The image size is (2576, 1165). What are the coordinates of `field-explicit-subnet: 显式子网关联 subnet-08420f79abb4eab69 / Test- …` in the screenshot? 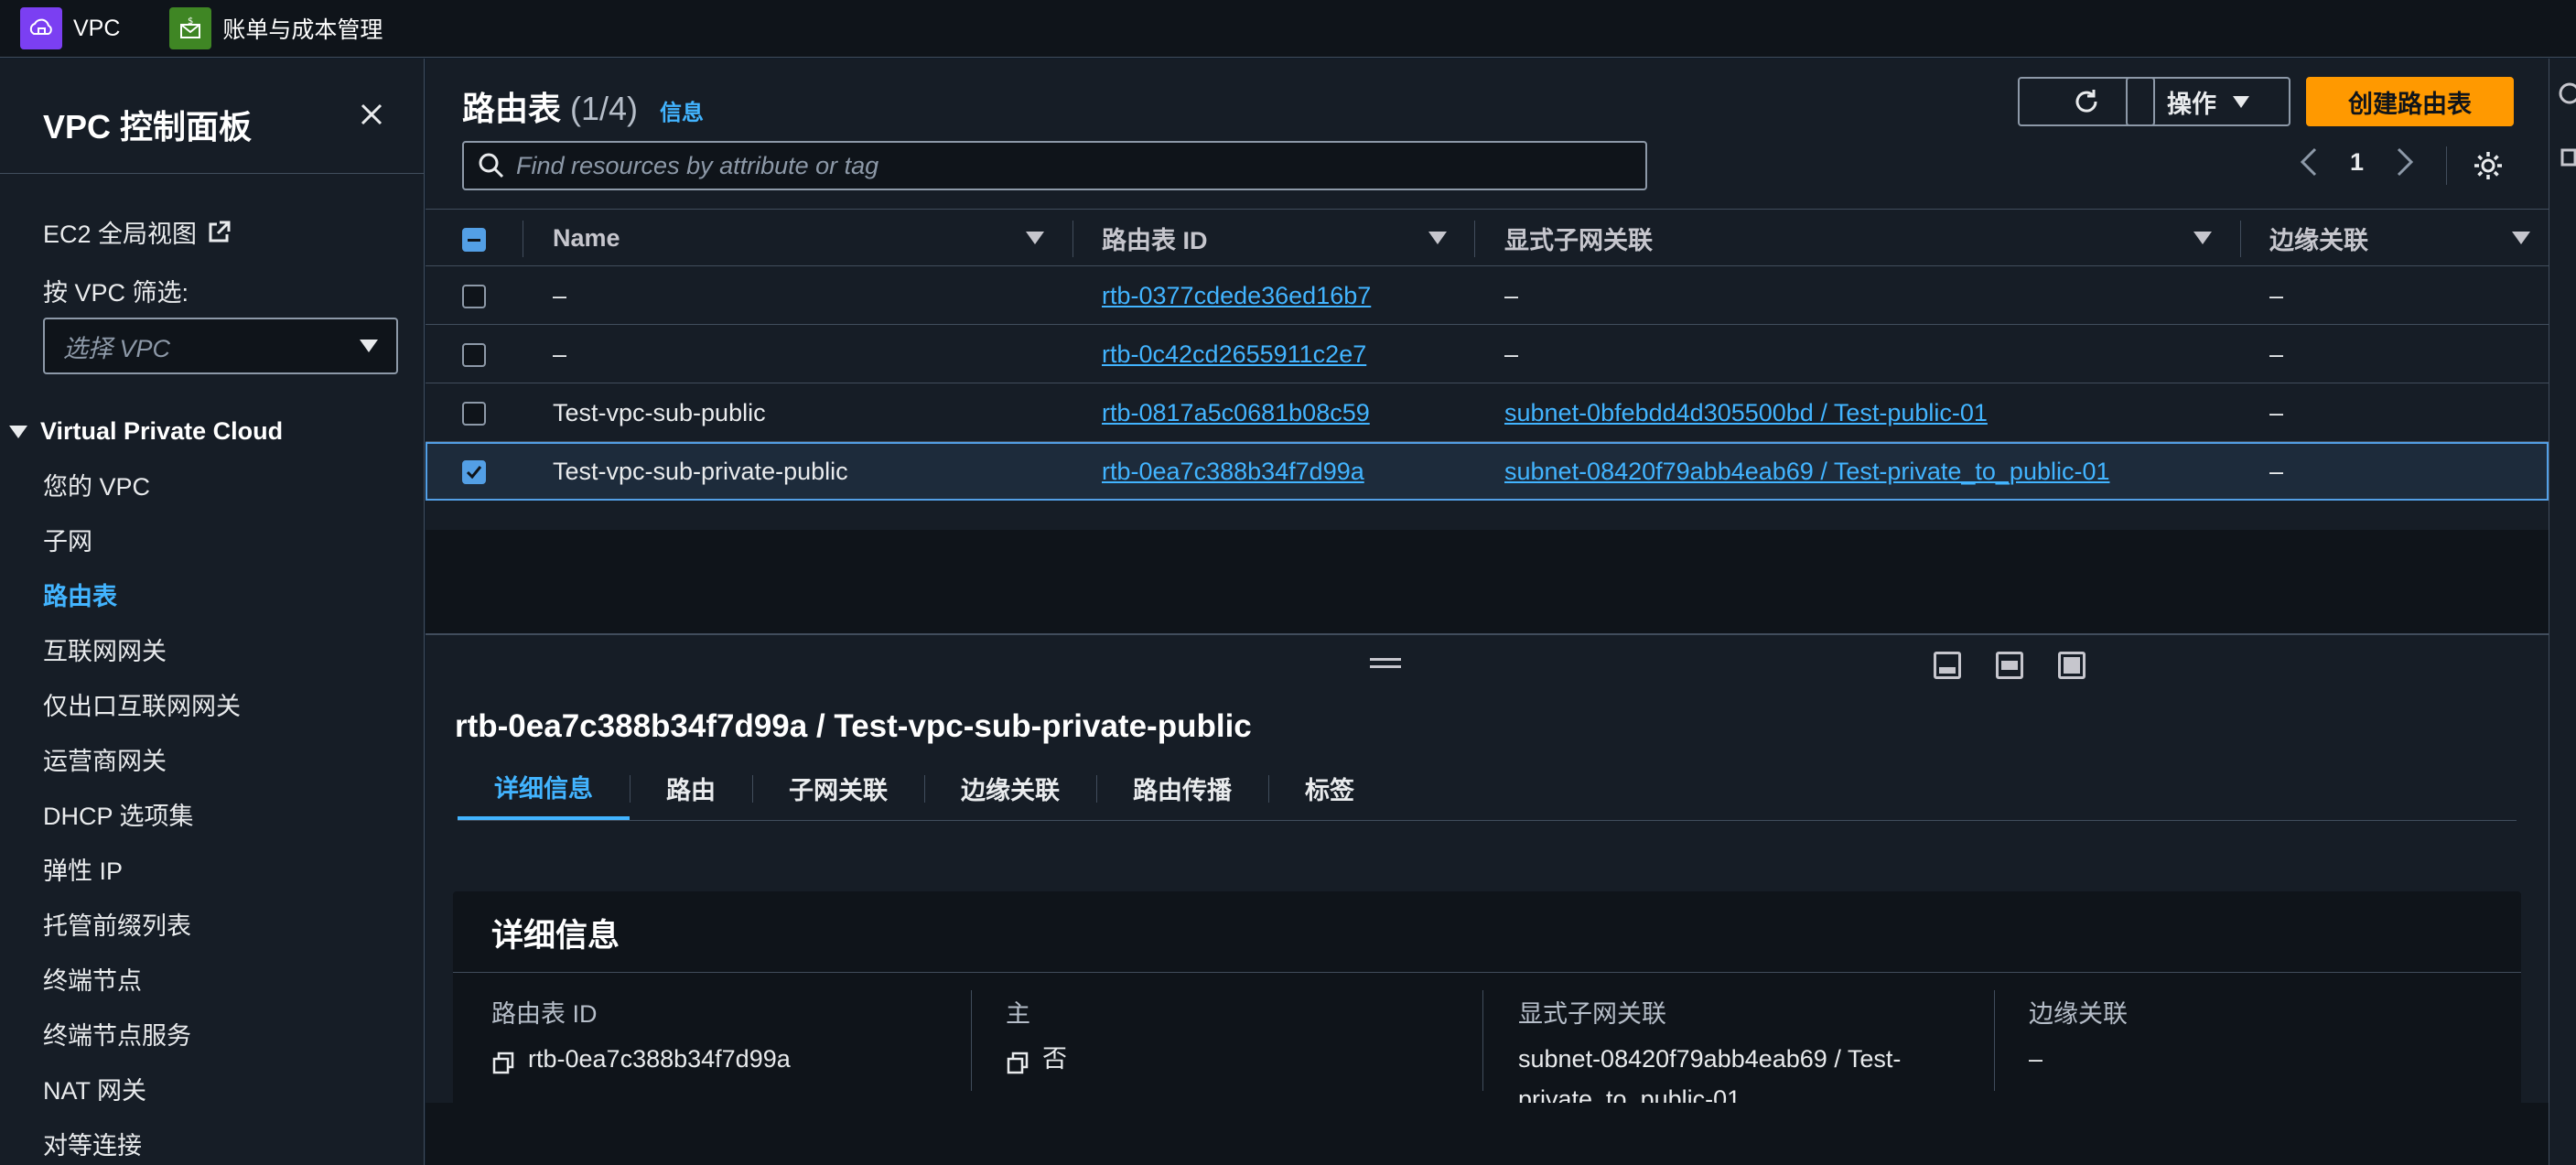 It's located at (1747, 1056).